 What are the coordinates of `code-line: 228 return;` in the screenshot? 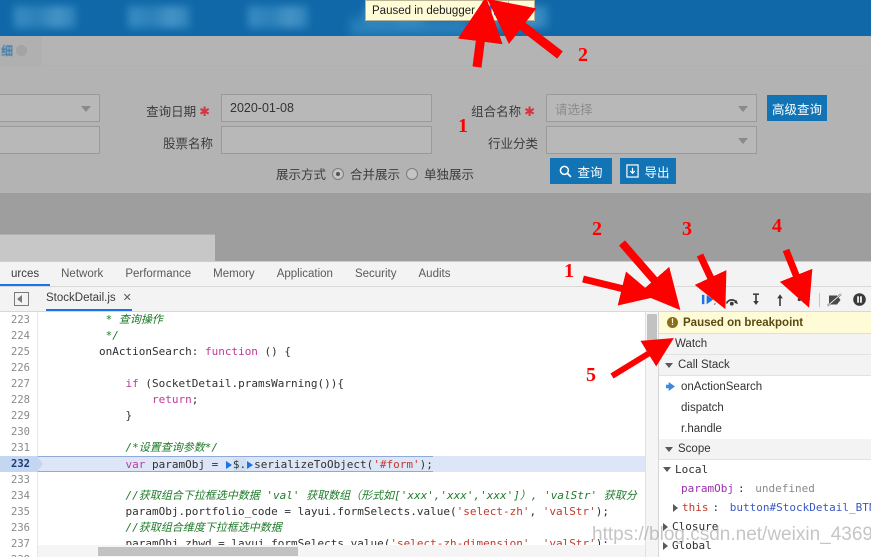 It's located at (322, 400).